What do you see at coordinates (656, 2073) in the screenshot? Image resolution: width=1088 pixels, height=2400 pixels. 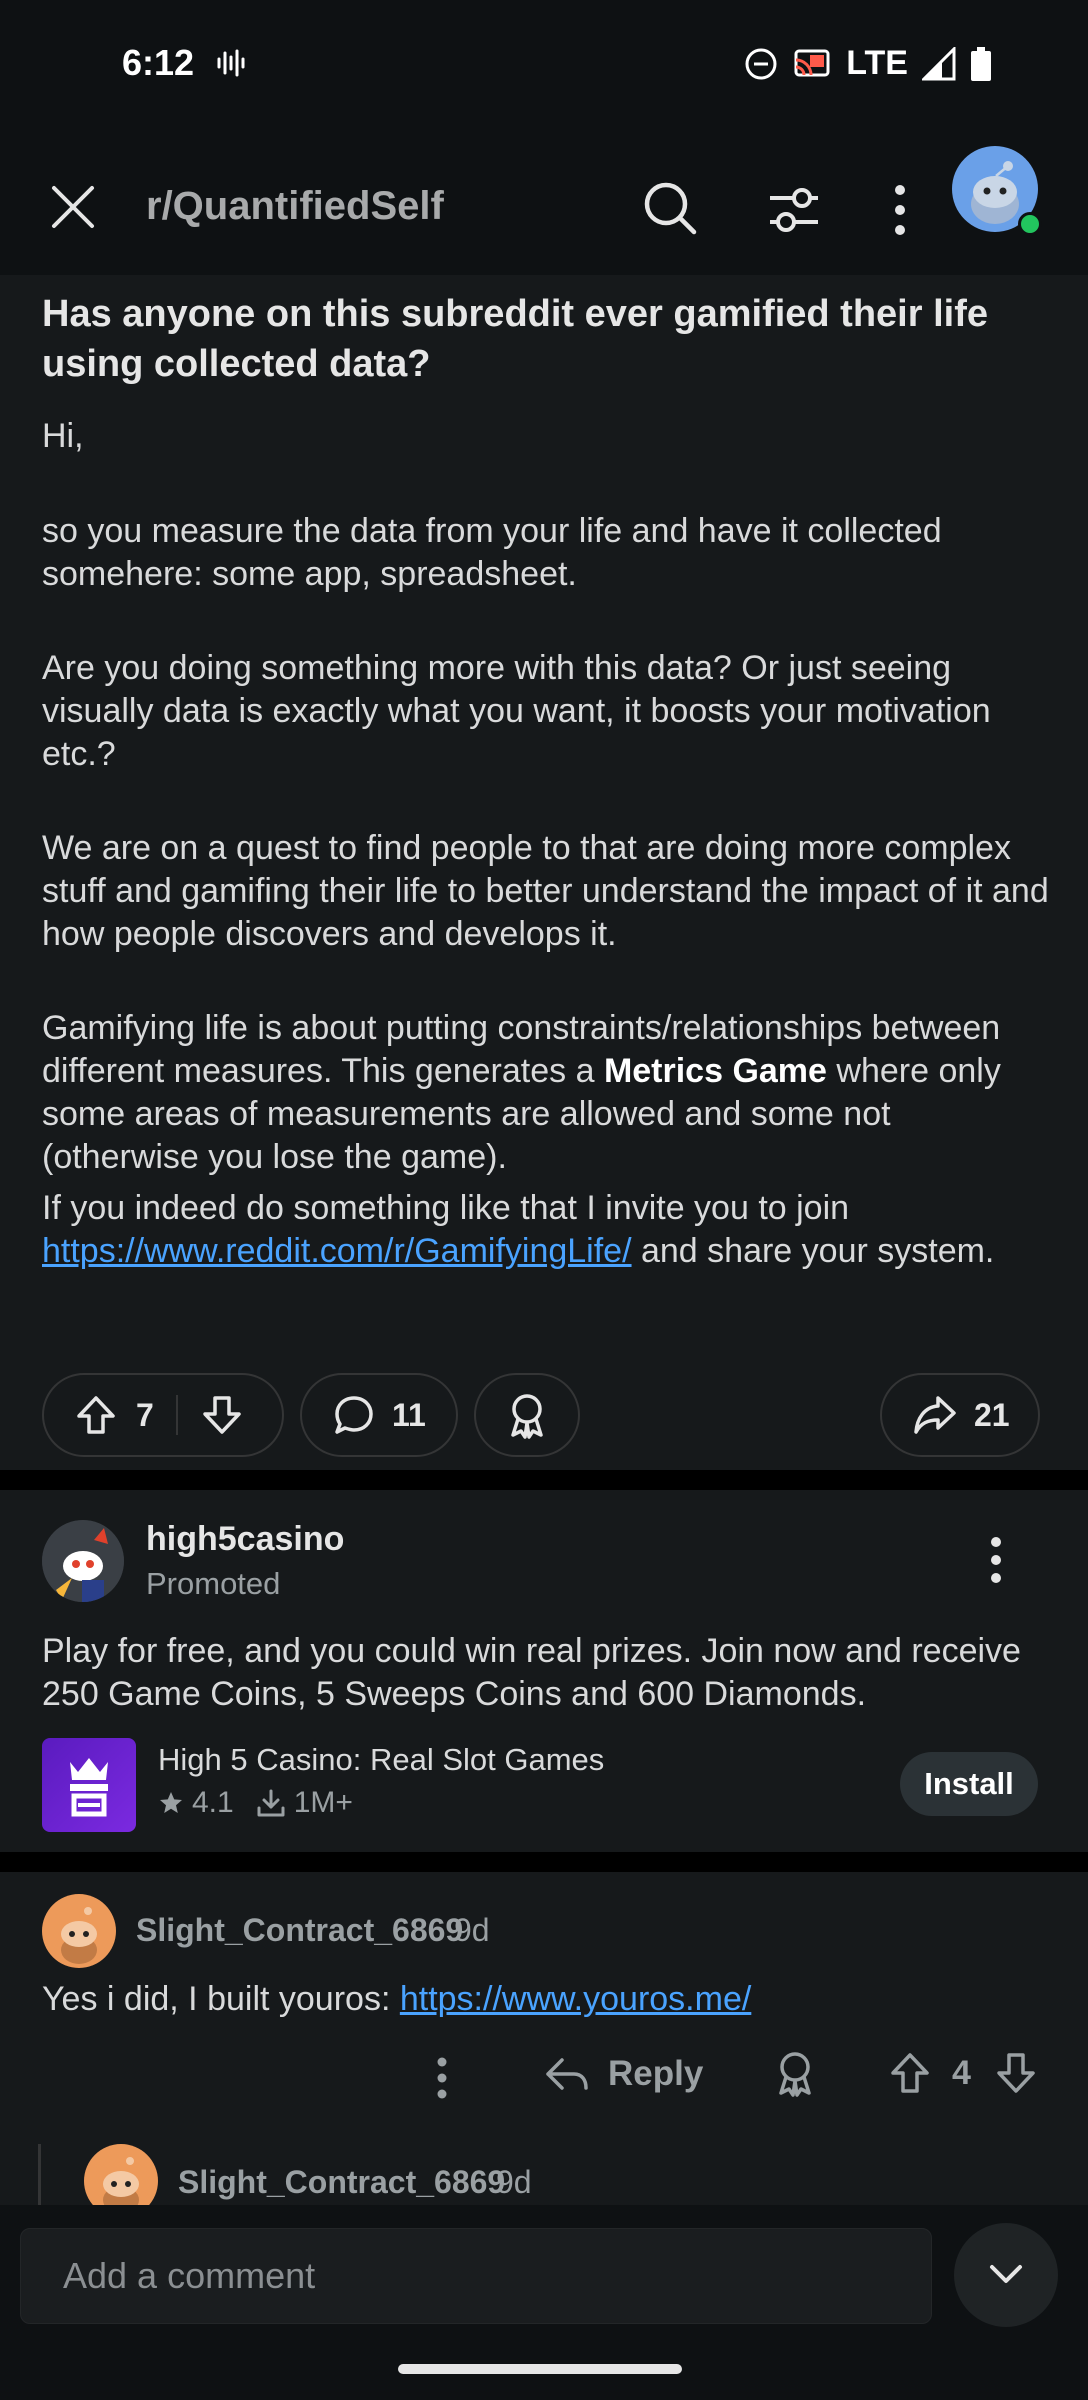 I see `reply-label: Reply` at bounding box center [656, 2073].